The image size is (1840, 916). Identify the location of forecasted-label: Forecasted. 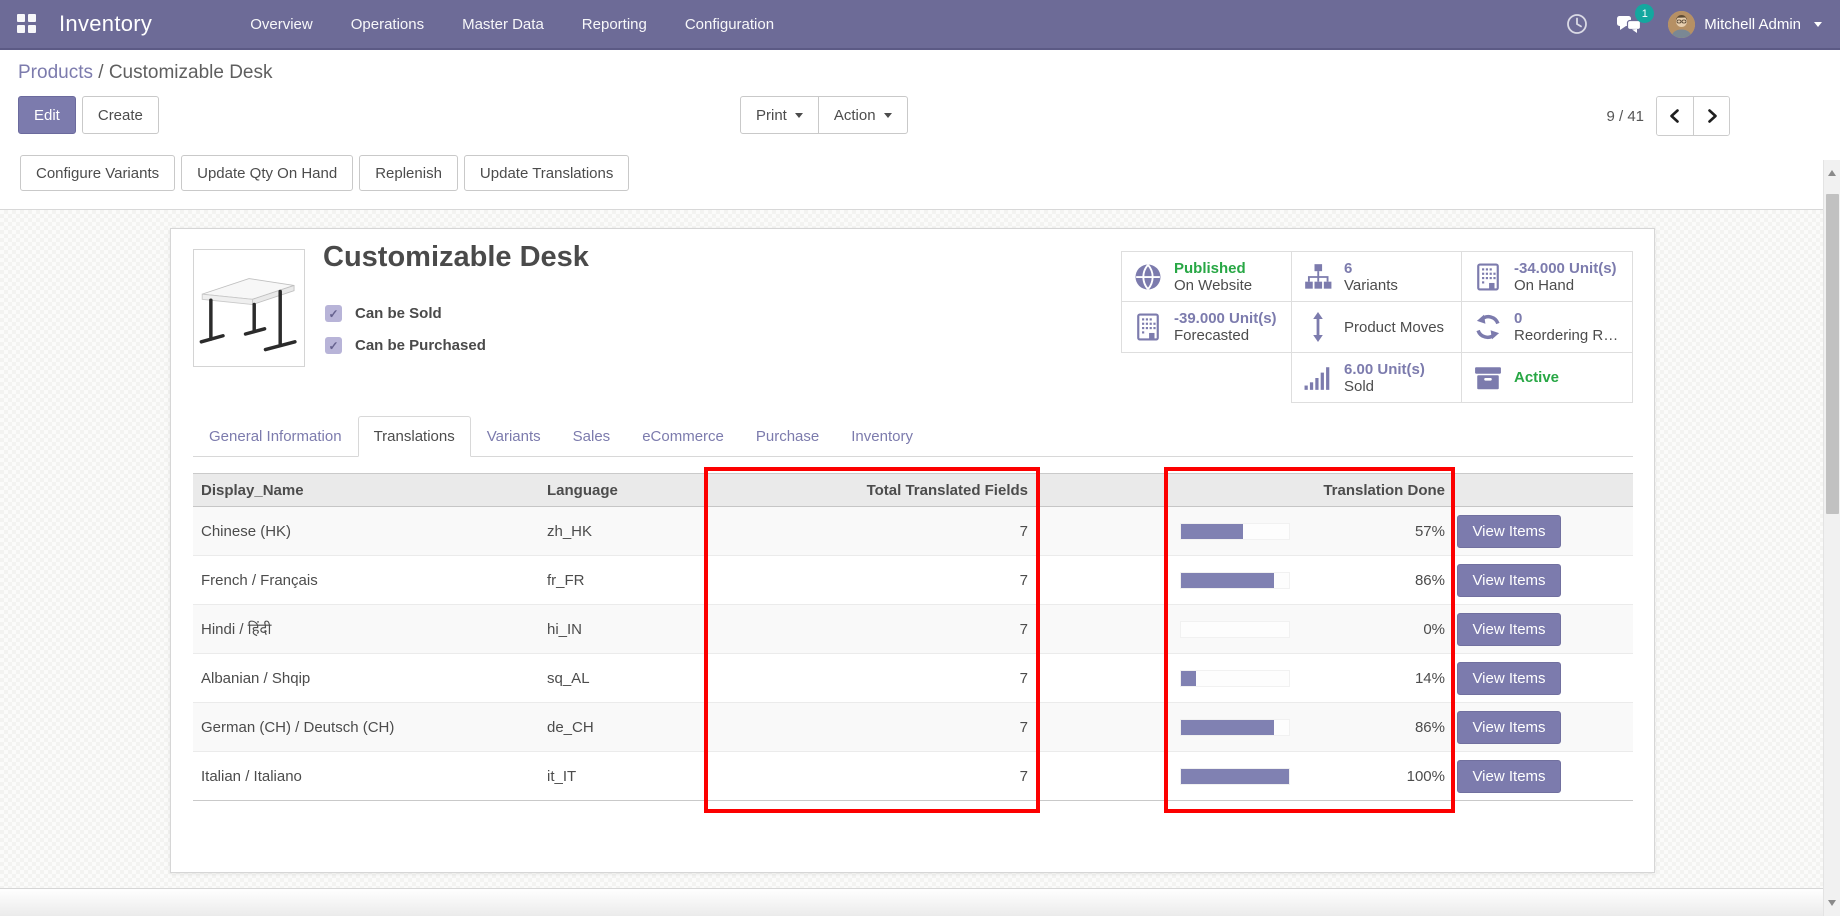
(1212, 335).